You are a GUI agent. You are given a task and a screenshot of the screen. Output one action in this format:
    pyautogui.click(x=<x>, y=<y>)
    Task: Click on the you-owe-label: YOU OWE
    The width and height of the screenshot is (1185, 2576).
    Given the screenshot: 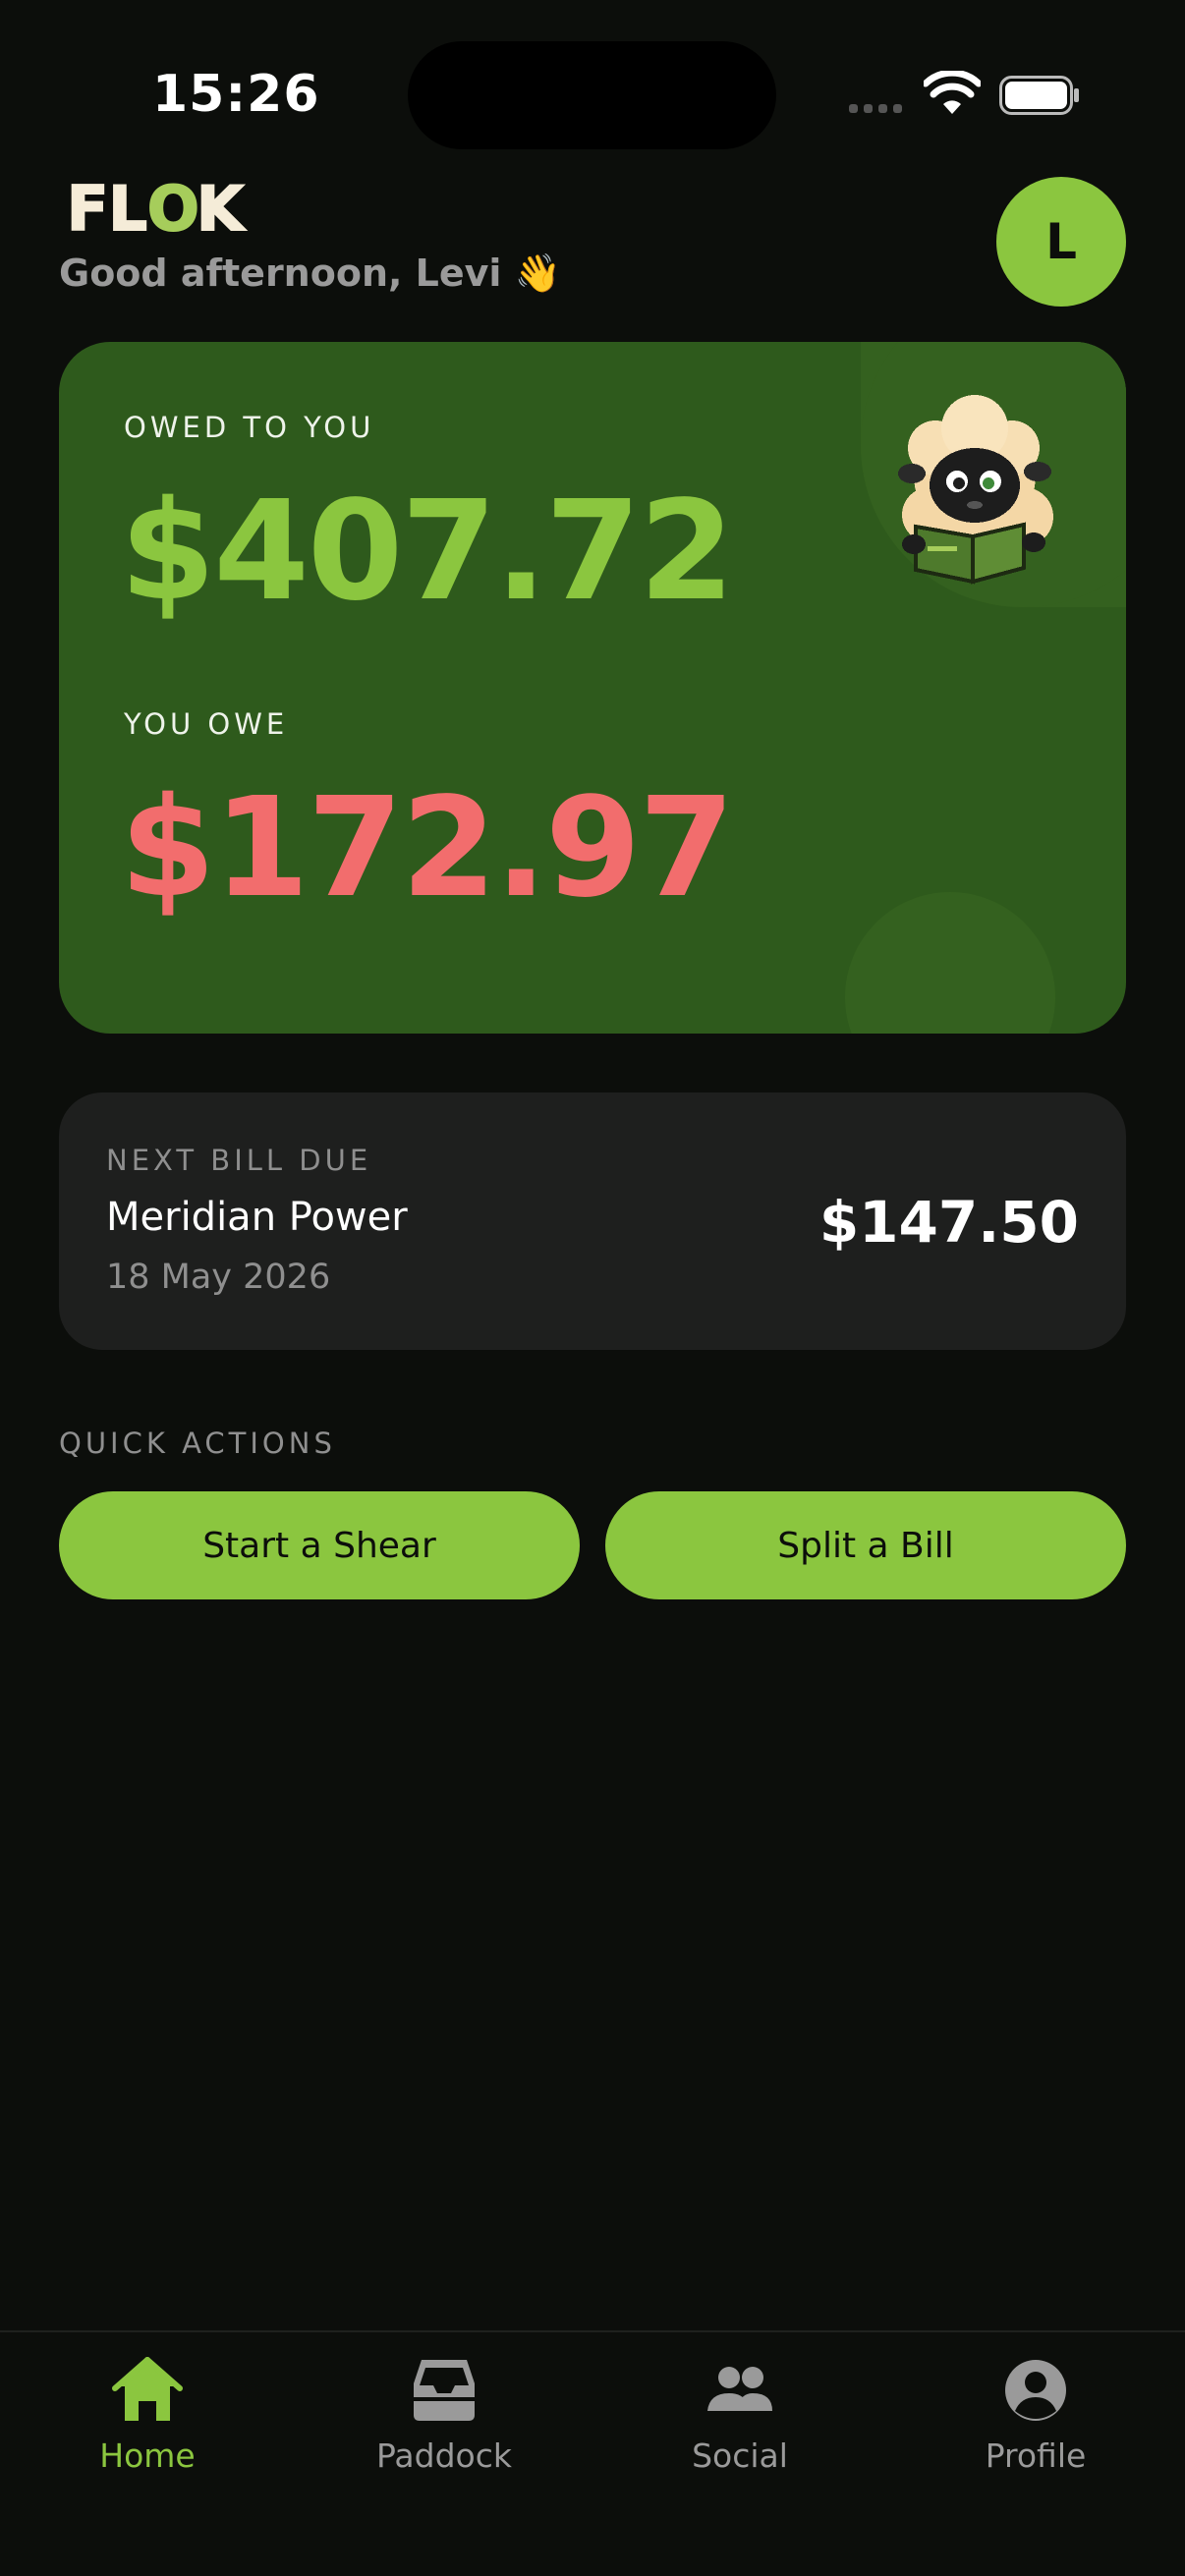 What is the action you would take?
    pyautogui.click(x=207, y=724)
    